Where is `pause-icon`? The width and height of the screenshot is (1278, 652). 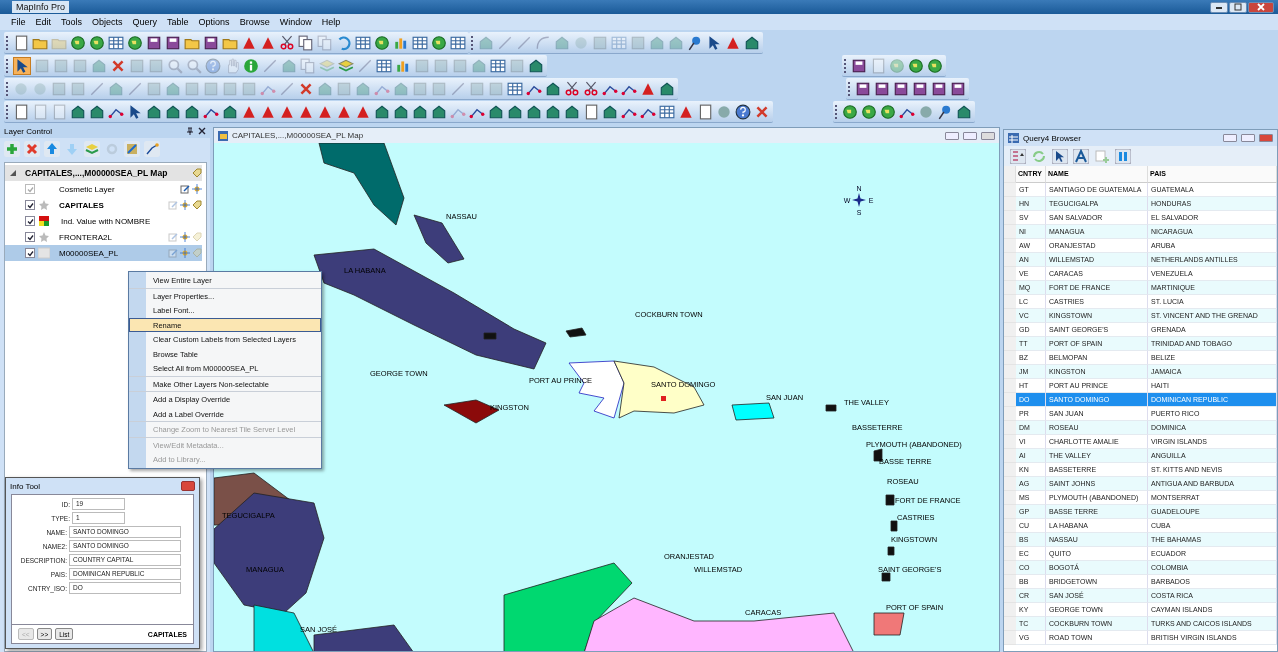 pause-icon is located at coordinates (1123, 156).